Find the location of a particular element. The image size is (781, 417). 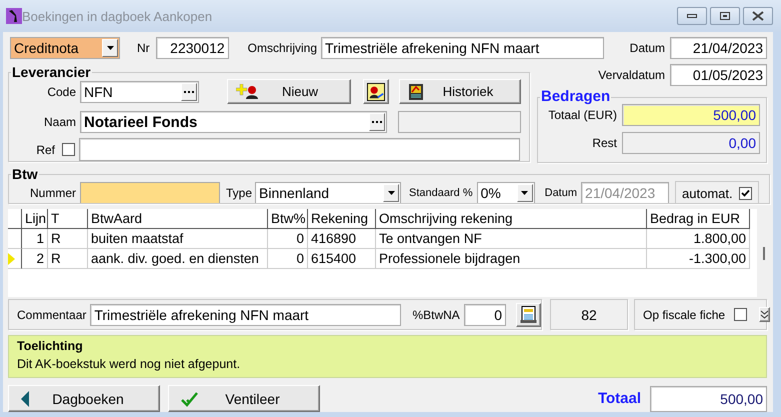

document-icon is located at coordinates (528, 315).